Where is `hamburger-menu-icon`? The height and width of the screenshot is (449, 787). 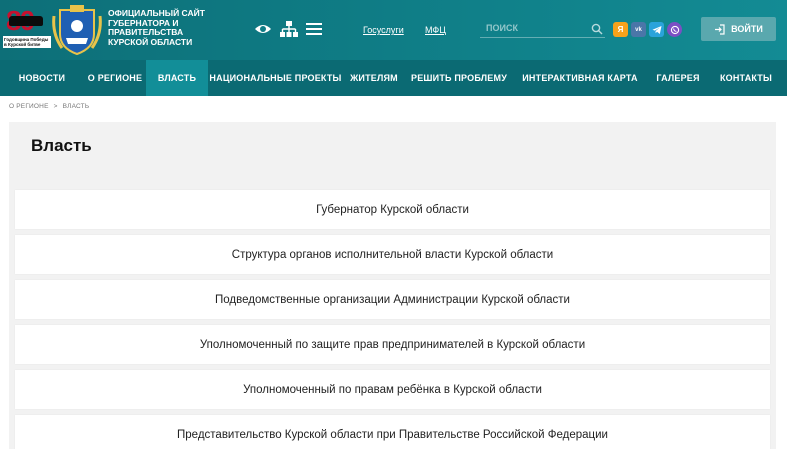
hamburger-menu-icon is located at coordinates (314, 29).